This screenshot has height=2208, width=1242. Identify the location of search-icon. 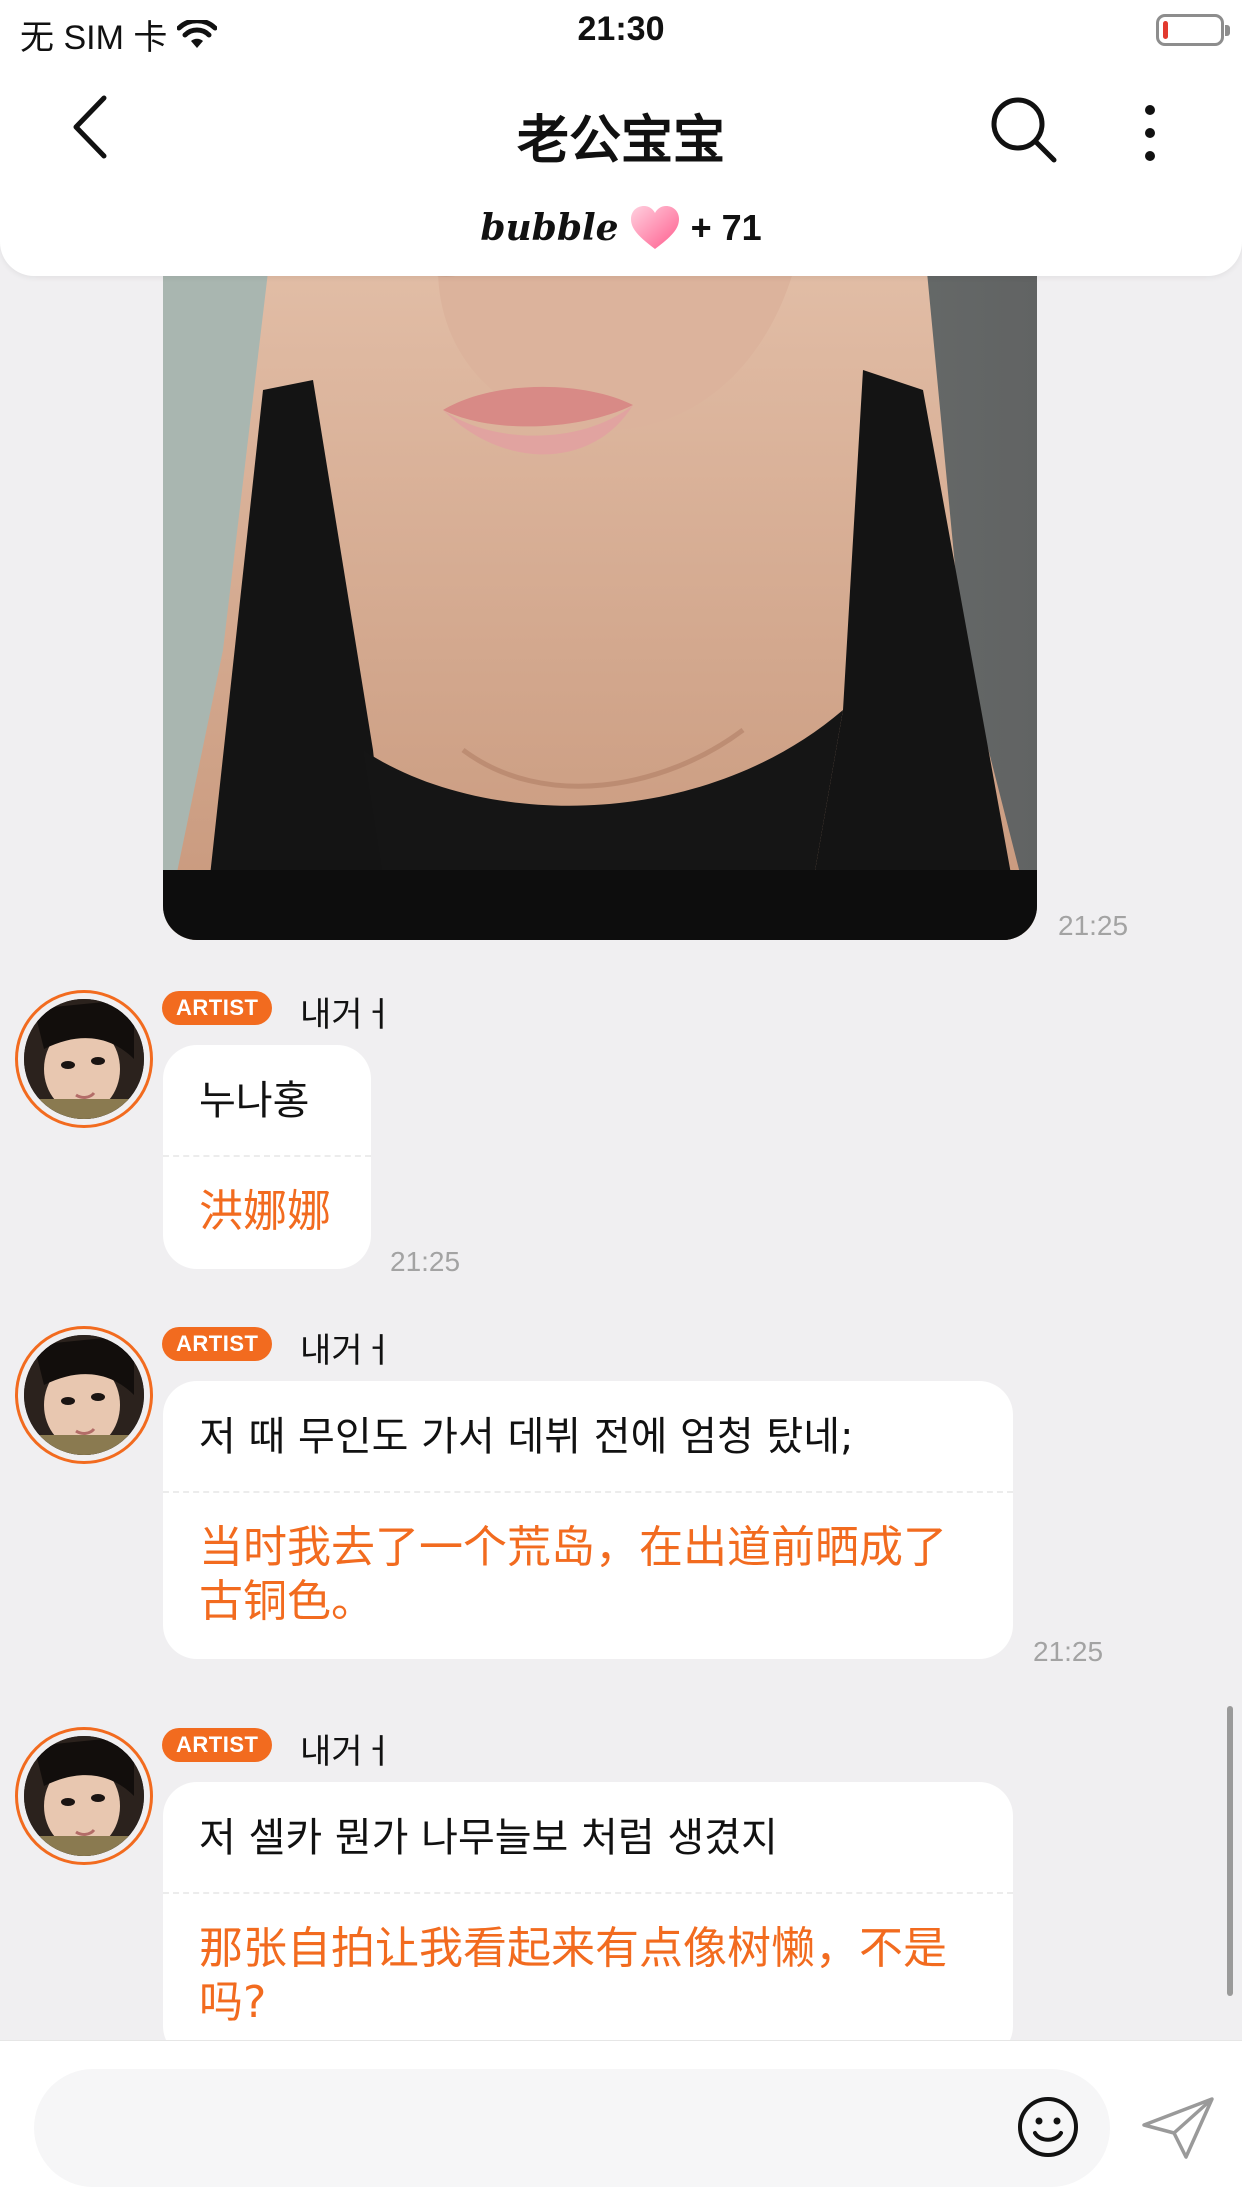
(1024, 130).